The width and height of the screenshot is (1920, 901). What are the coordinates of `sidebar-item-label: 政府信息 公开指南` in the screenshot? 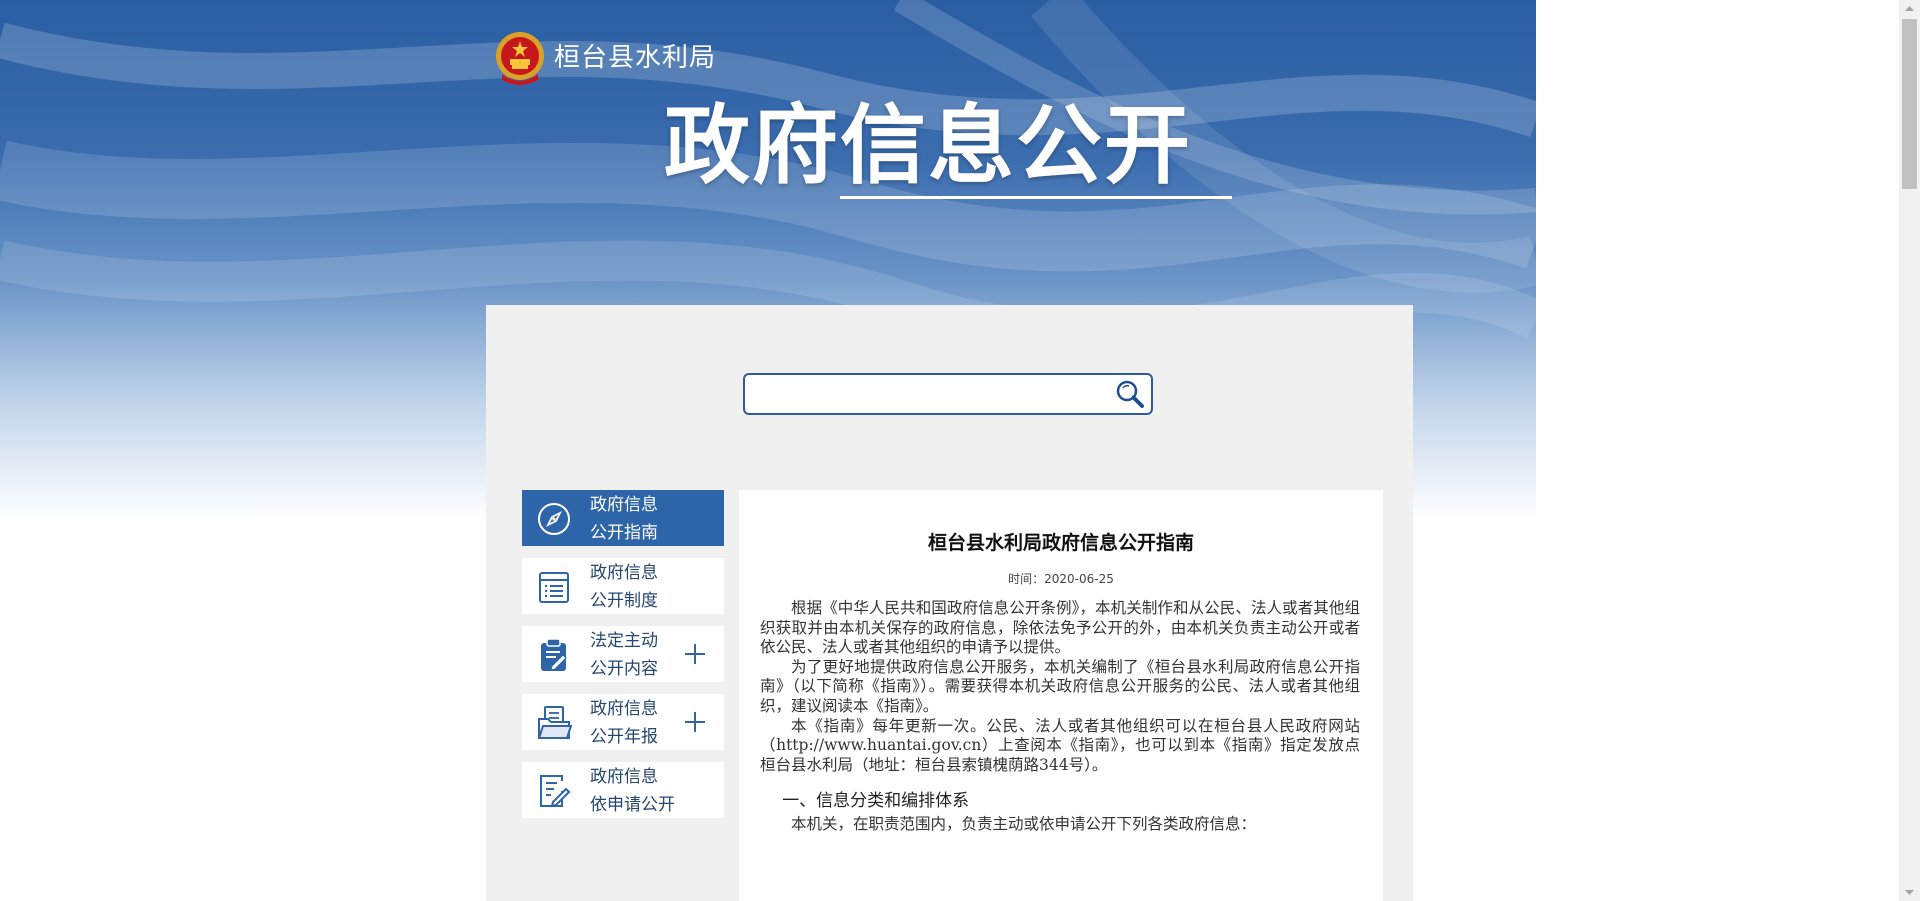 It's located at (640, 519).